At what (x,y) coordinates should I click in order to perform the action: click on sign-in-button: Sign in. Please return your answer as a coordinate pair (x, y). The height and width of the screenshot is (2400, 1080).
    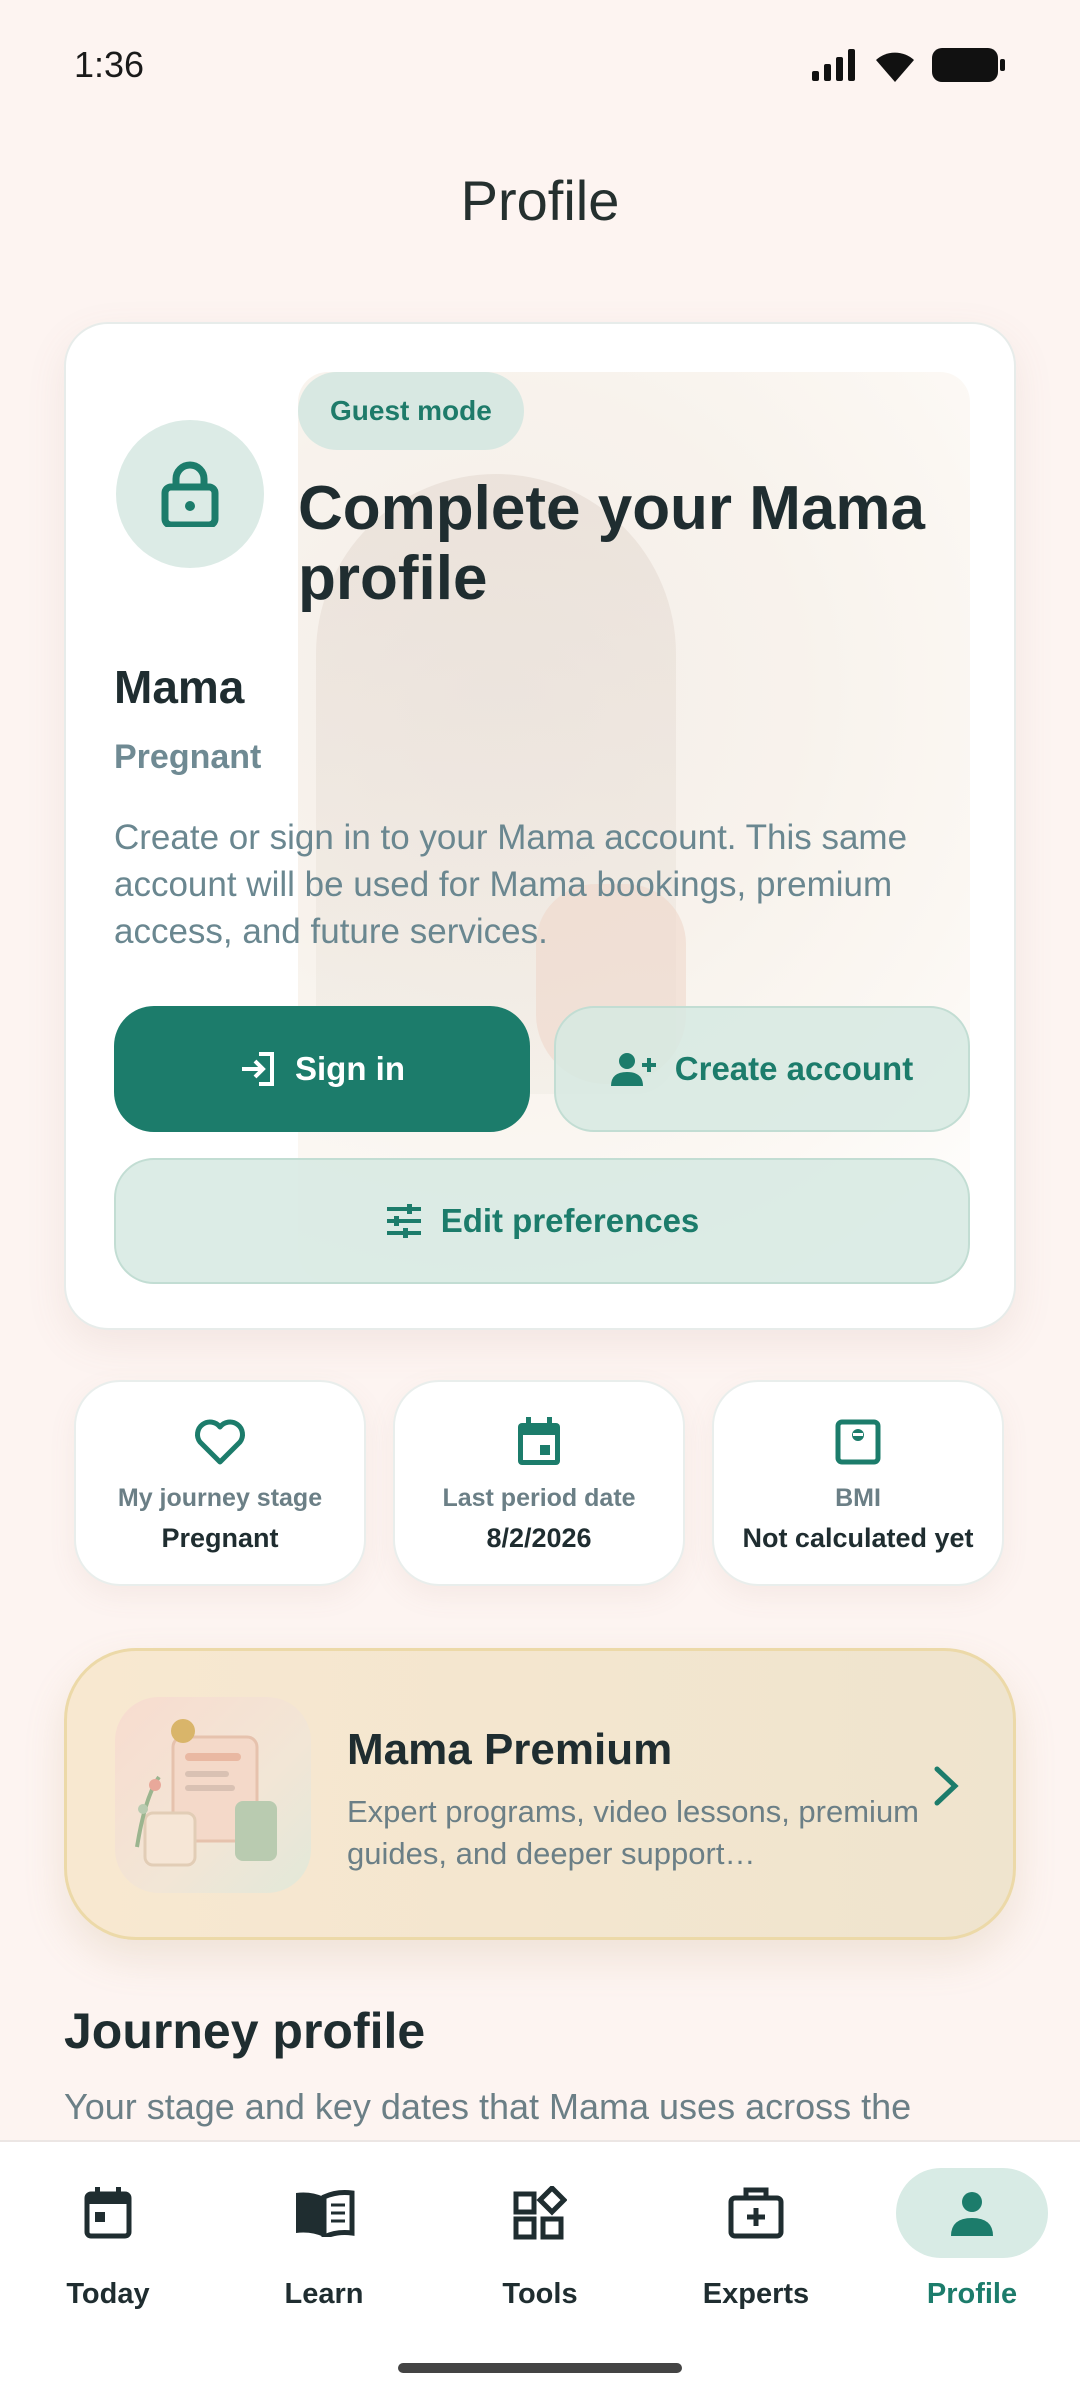
    Looking at the image, I should click on (322, 1069).